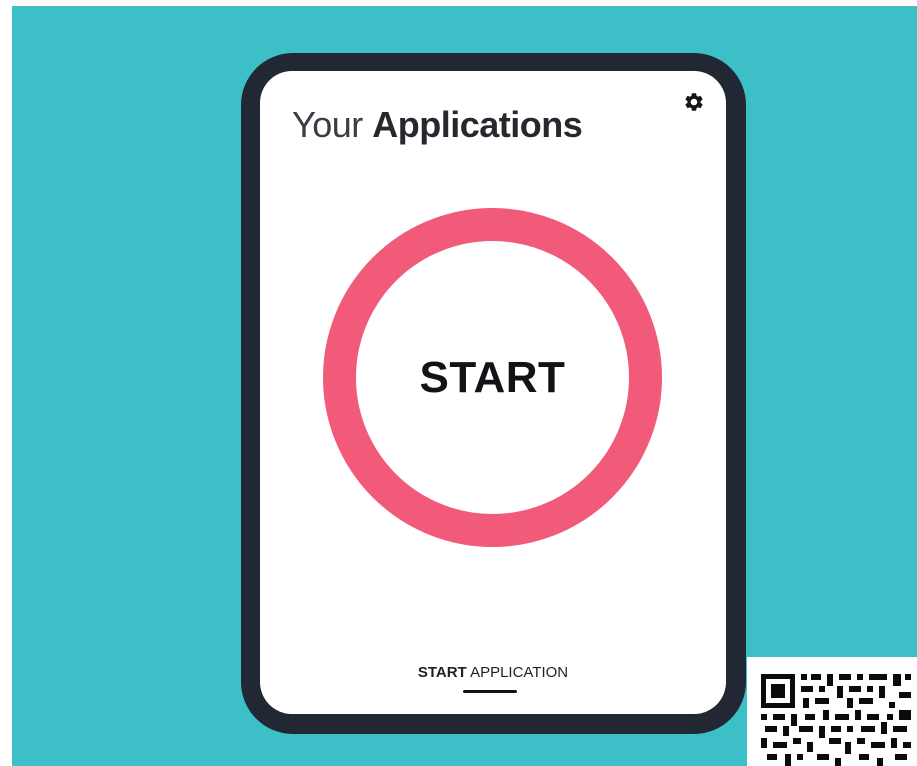 The height and width of the screenshot is (766, 917). Describe the element at coordinates (442, 672) in the screenshot. I see `tab-label-bold: START` at that location.